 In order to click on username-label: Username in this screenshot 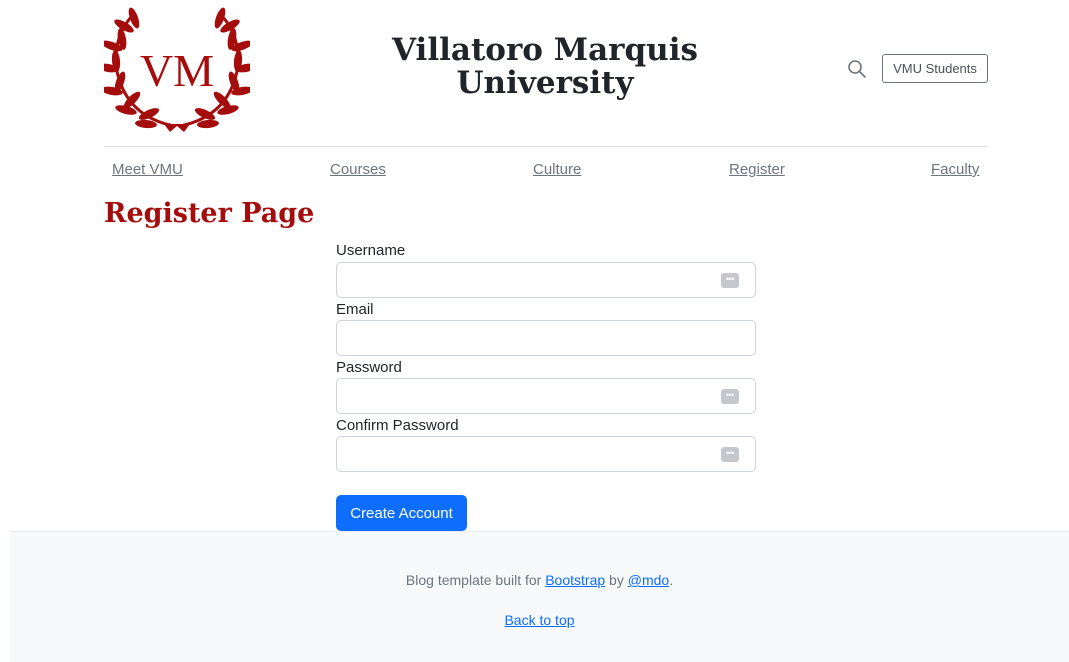, I will do `click(371, 250)`.